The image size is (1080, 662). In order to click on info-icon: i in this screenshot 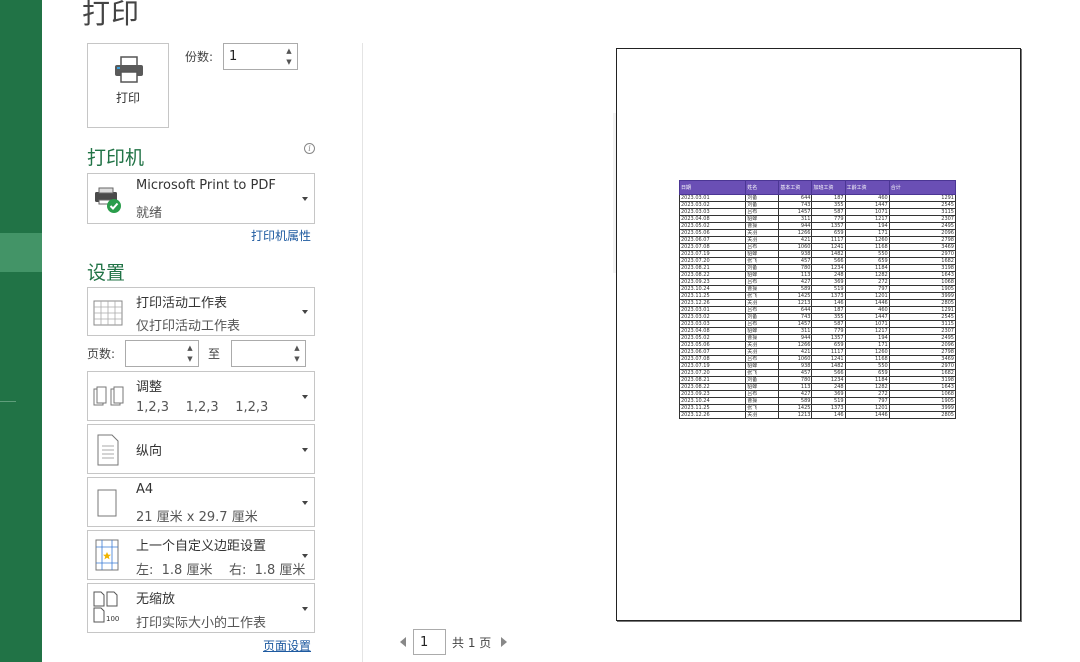, I will do `click(309, 148)`.